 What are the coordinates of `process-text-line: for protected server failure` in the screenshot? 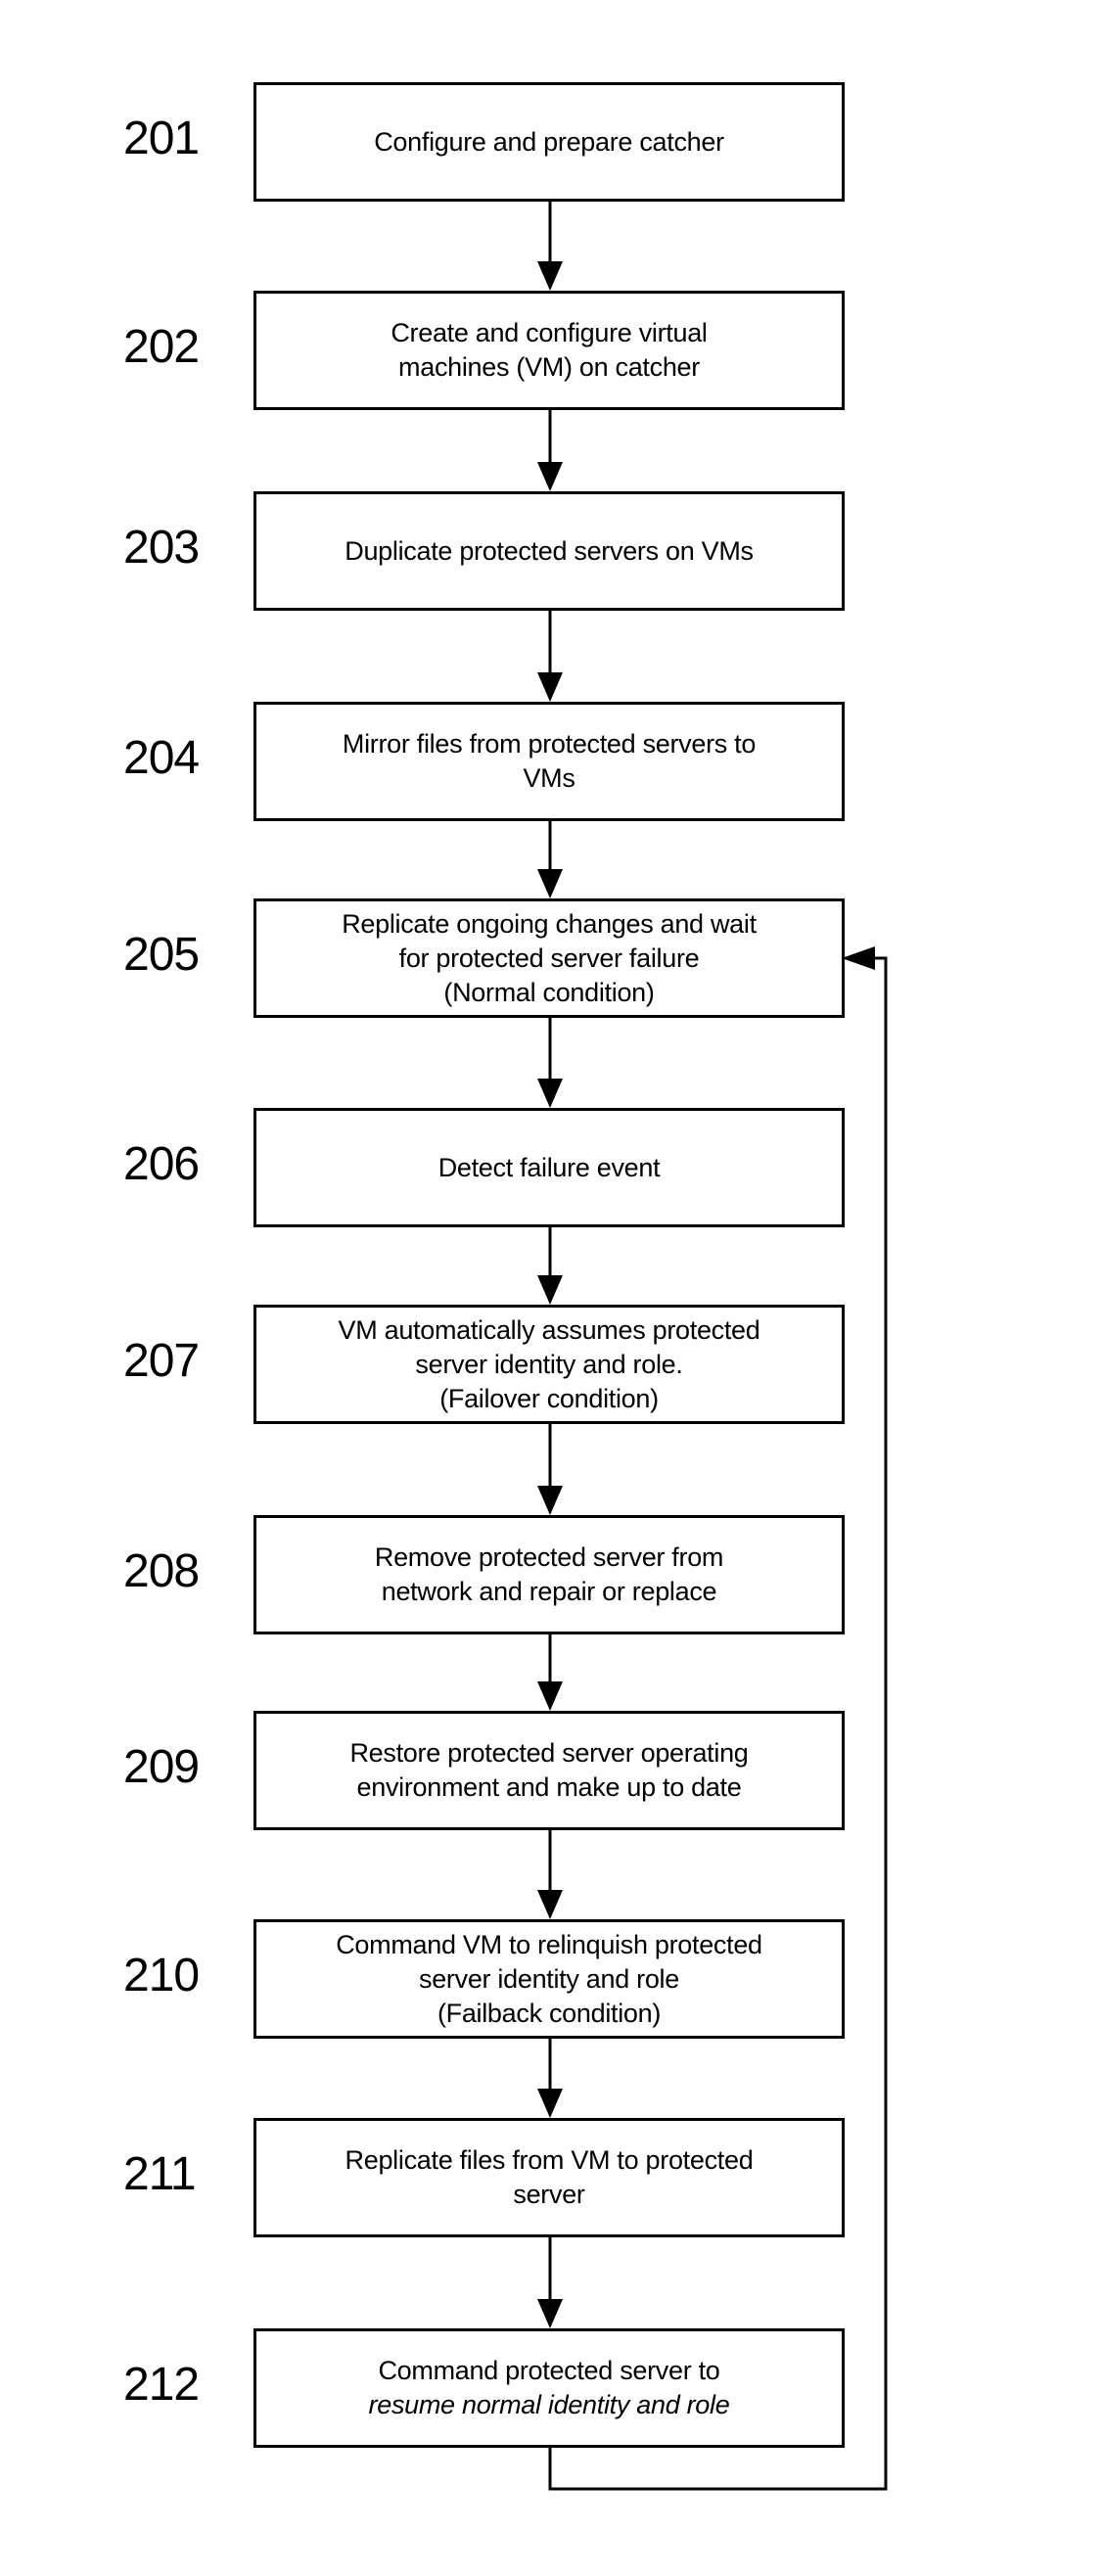 It's located at (549, 958).